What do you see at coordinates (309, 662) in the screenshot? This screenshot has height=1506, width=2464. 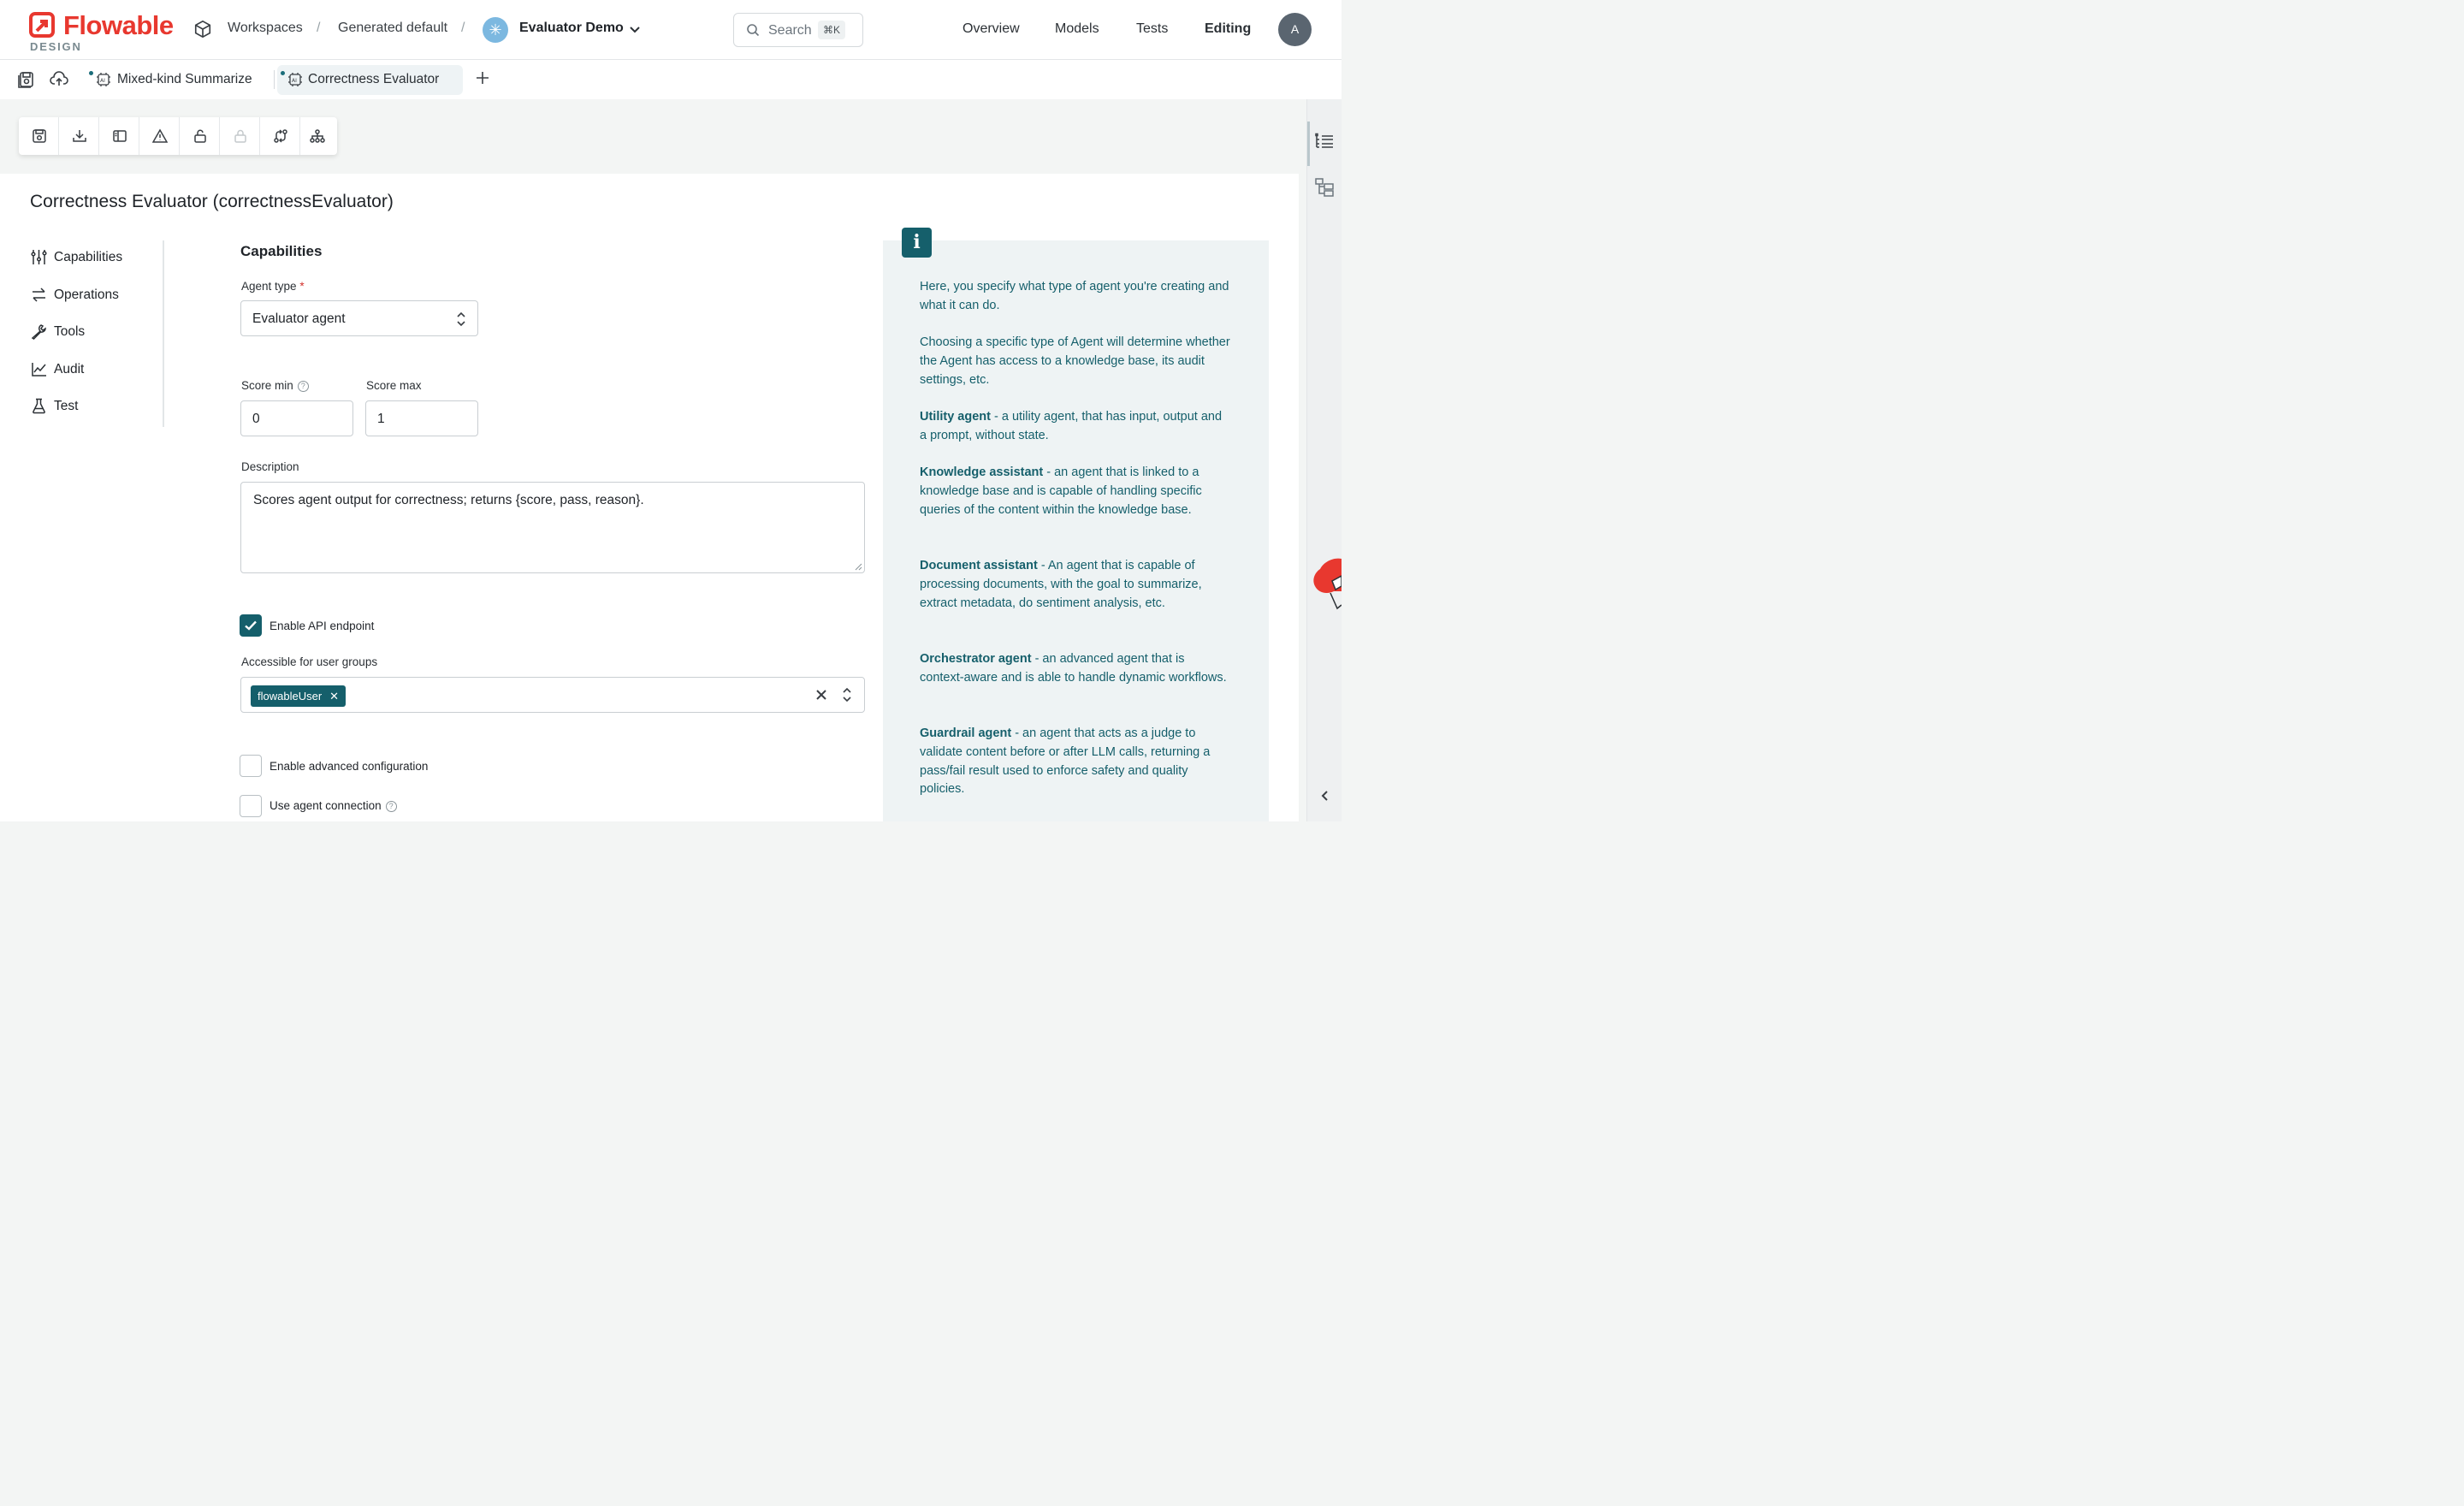 I see `user-groups-label: Accessible for user groups` at bounding box center [309, 662].